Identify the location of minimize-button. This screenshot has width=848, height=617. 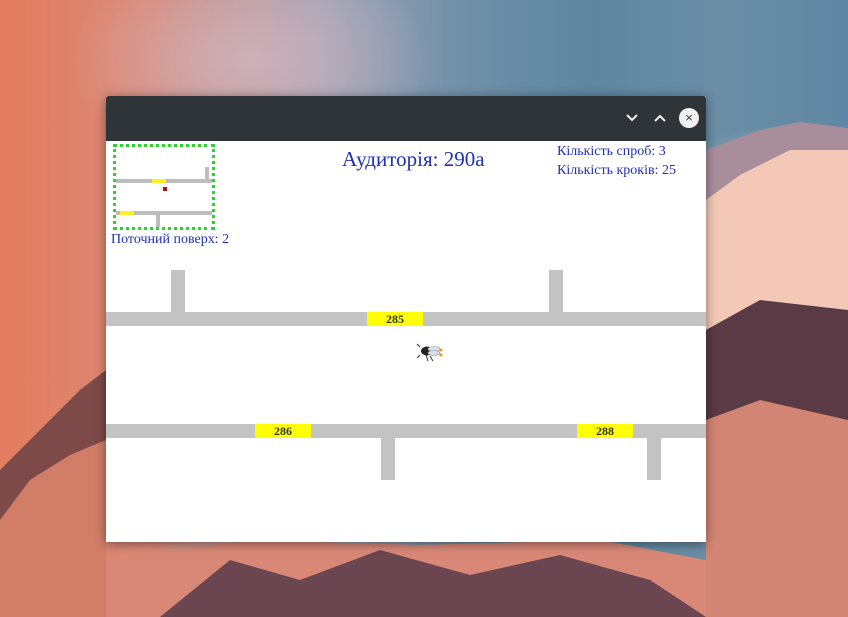
(632, 118).